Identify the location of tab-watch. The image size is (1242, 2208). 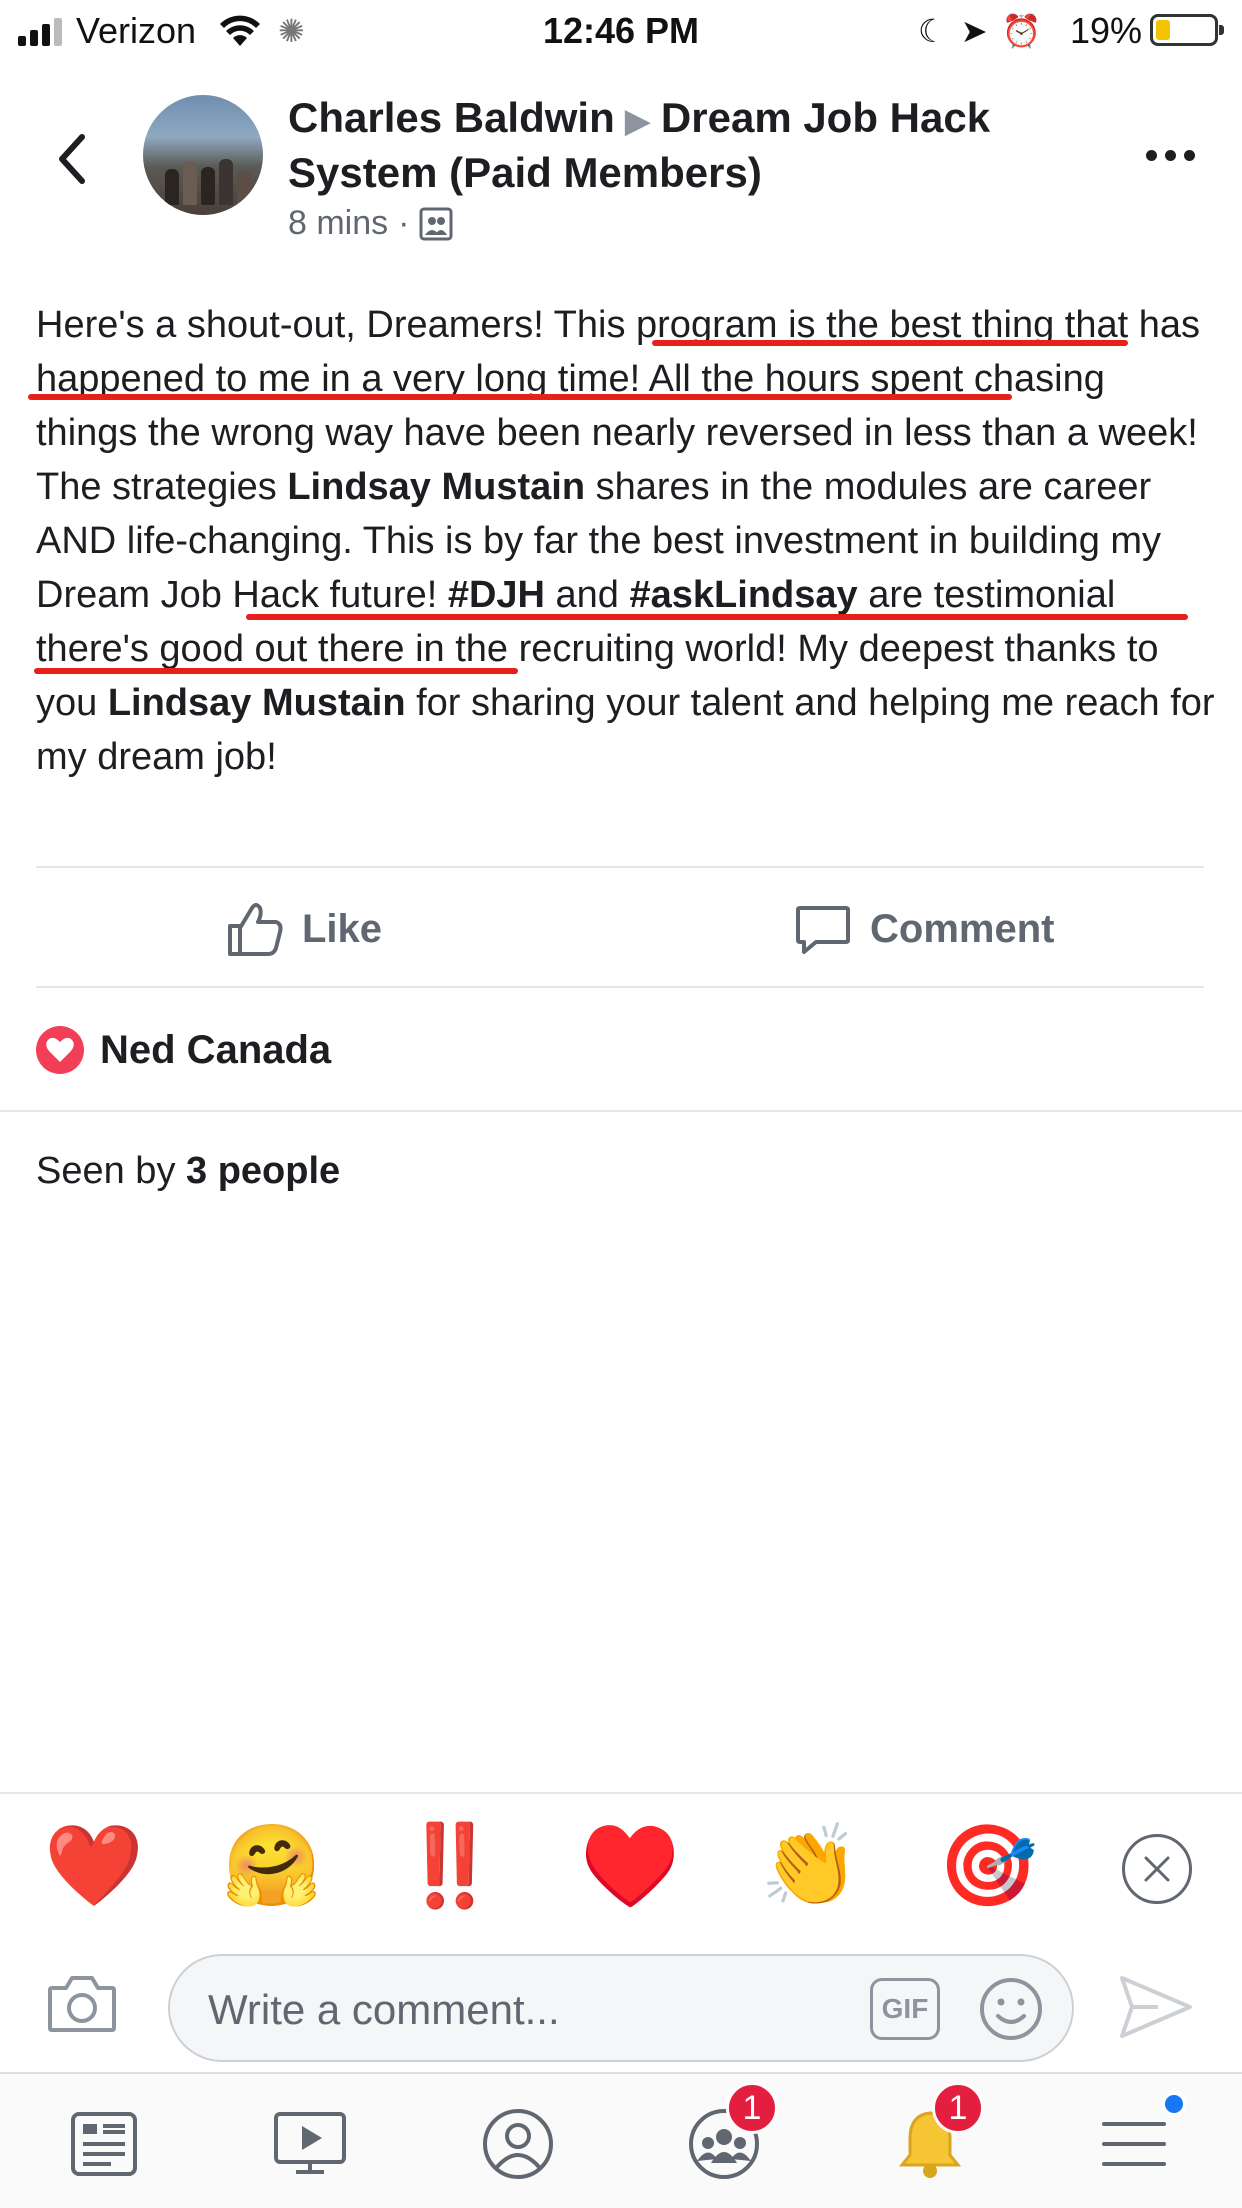
(310, 2144).